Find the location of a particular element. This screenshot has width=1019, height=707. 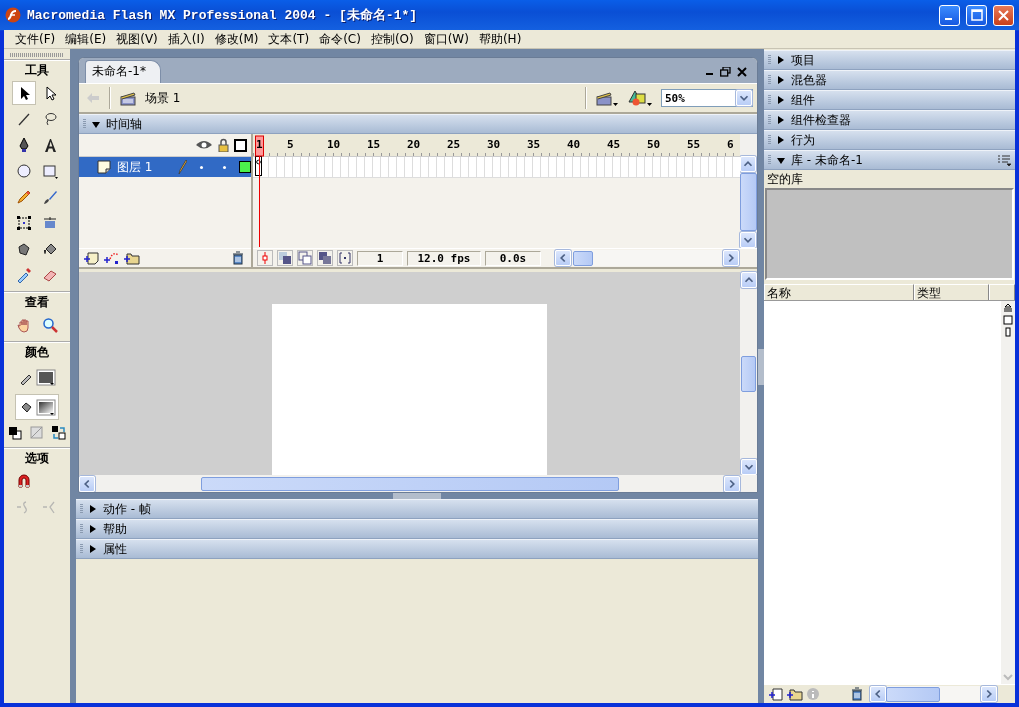

app-logo-icon is located at coordinates (13, 15).